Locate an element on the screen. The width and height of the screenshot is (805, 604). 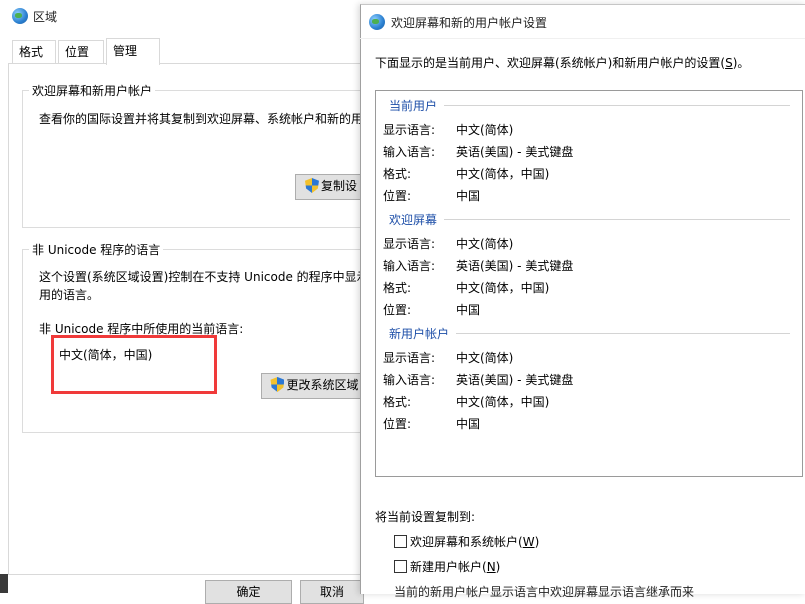
dialog-intro-key: S is located at coordinates (729, 63).